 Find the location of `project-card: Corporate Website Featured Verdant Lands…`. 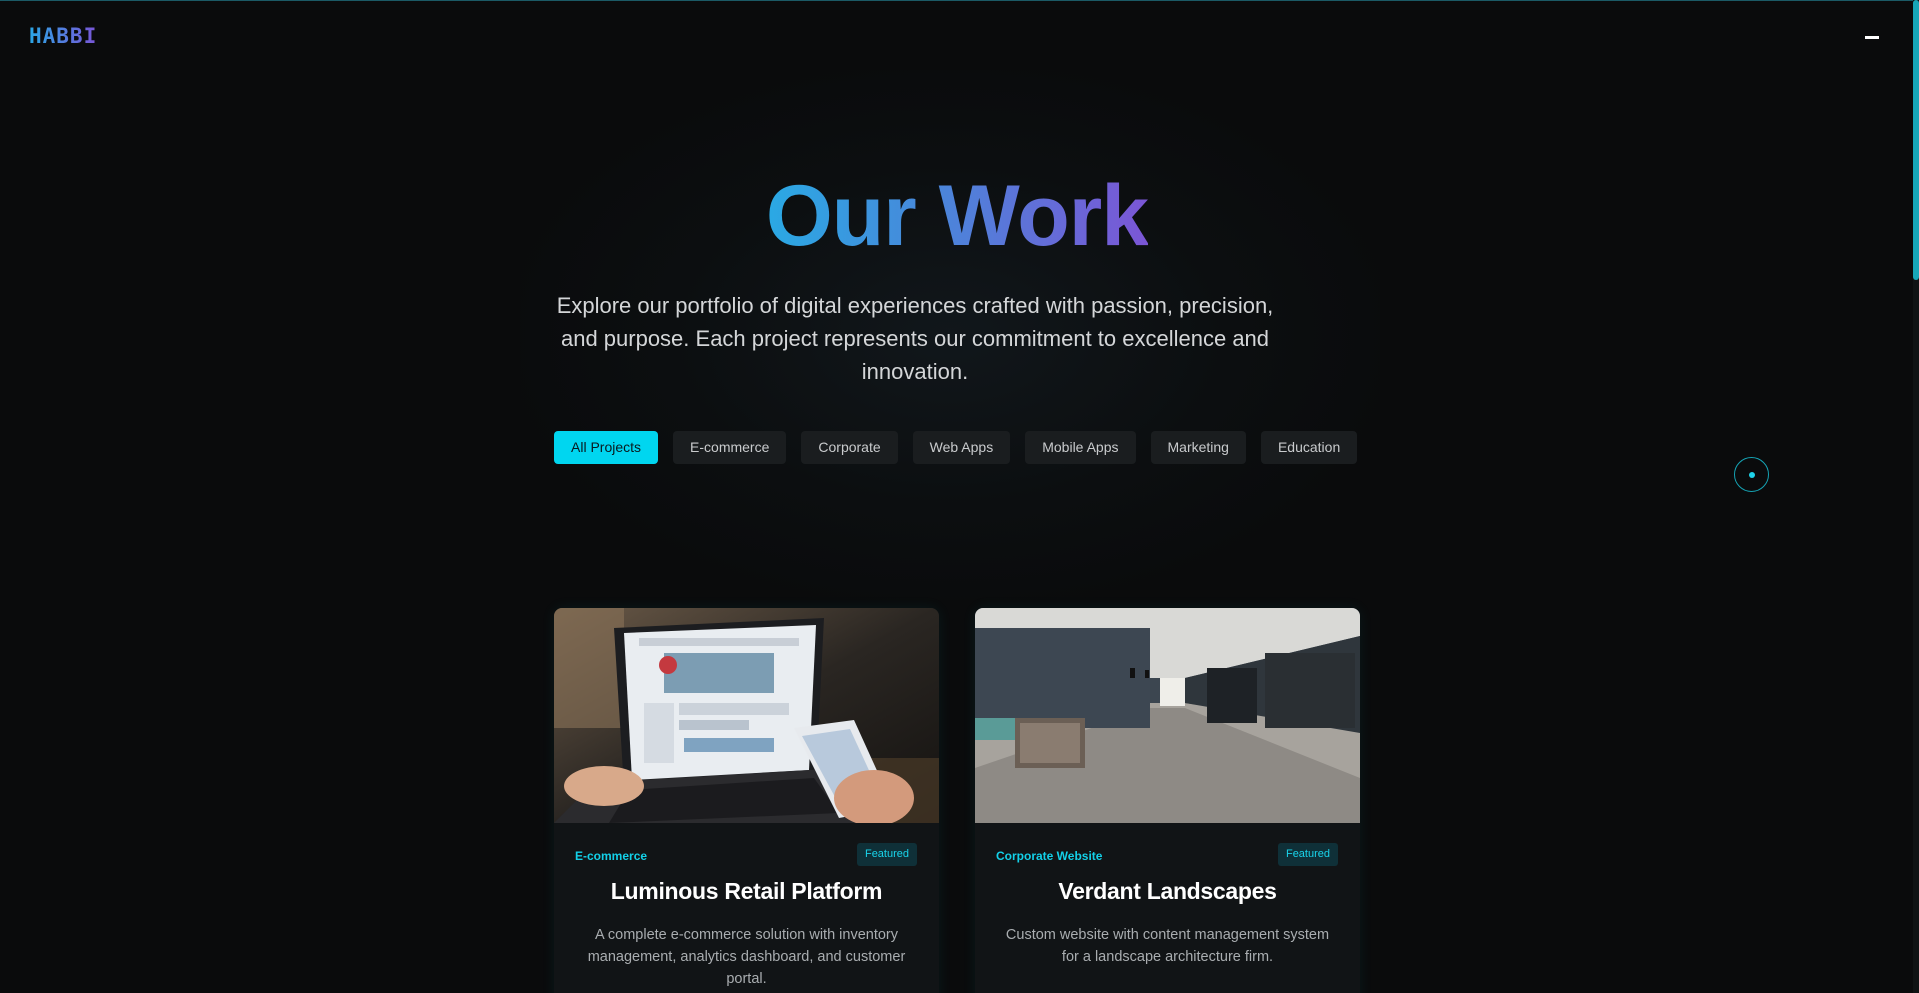

project-card: Corporate Website Featured Verdant Lands… is located at coordinates (1167, 800).